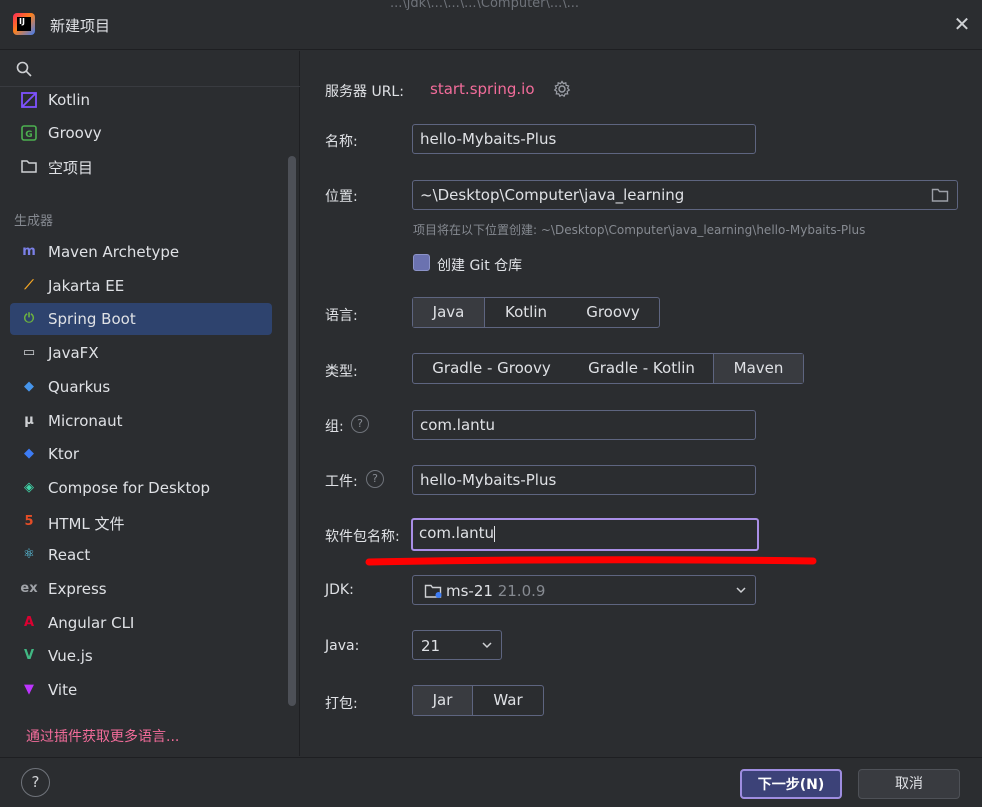 The width and height of the screenshot is (982, 807). Describe the element at coordinates (77, 589) in the screenshot. I see `sidebar-item-label: Express` at that location.